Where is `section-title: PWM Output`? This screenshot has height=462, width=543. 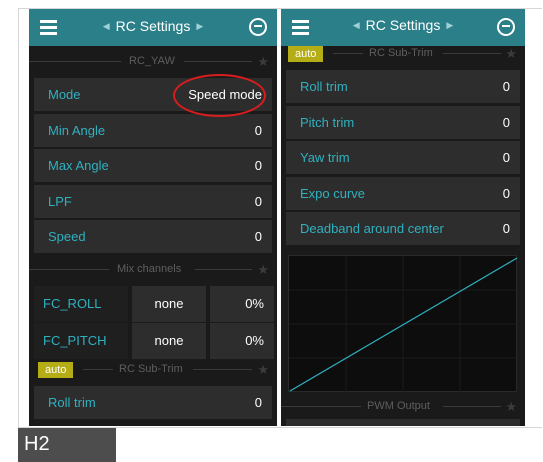
section-title: PWM Output is located at coordinates (398, 406).